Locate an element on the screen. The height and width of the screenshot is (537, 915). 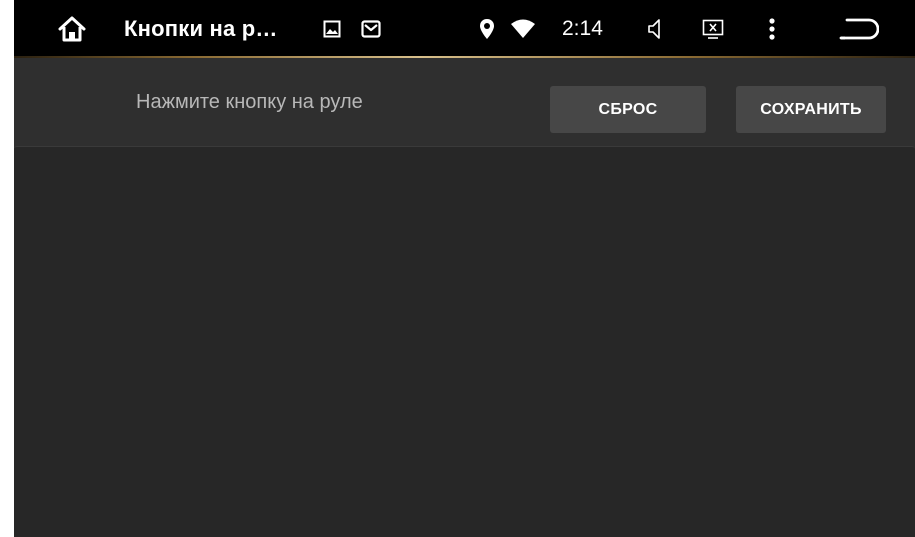
clock-time: 2:14 is located at coordinates (582, 28).